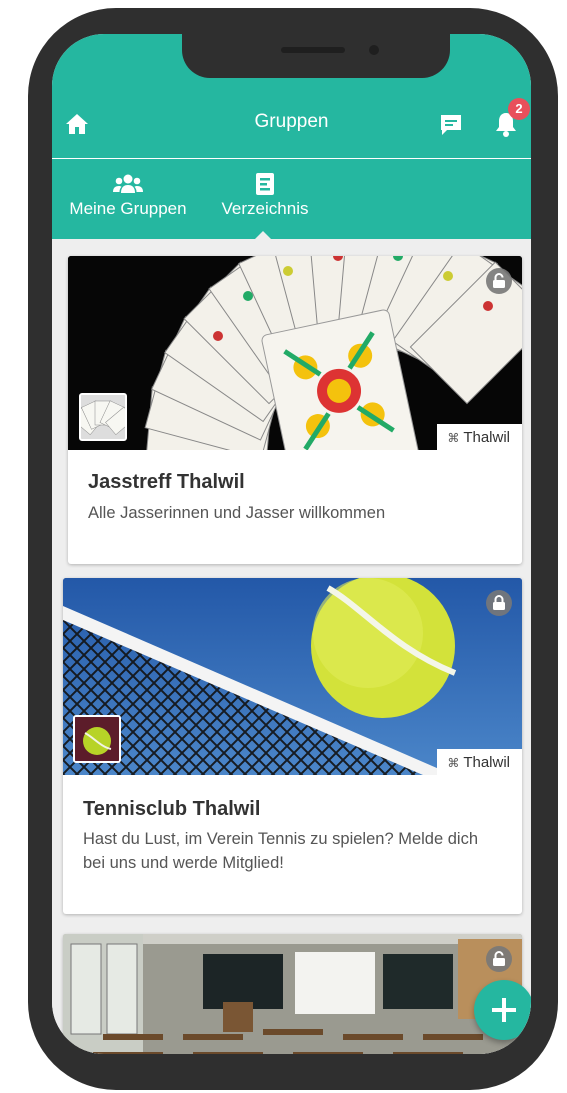  What do you see at coordinates (451, 125) in the screenshot?
I see `chat-icon` at bounding box center [451, 125].